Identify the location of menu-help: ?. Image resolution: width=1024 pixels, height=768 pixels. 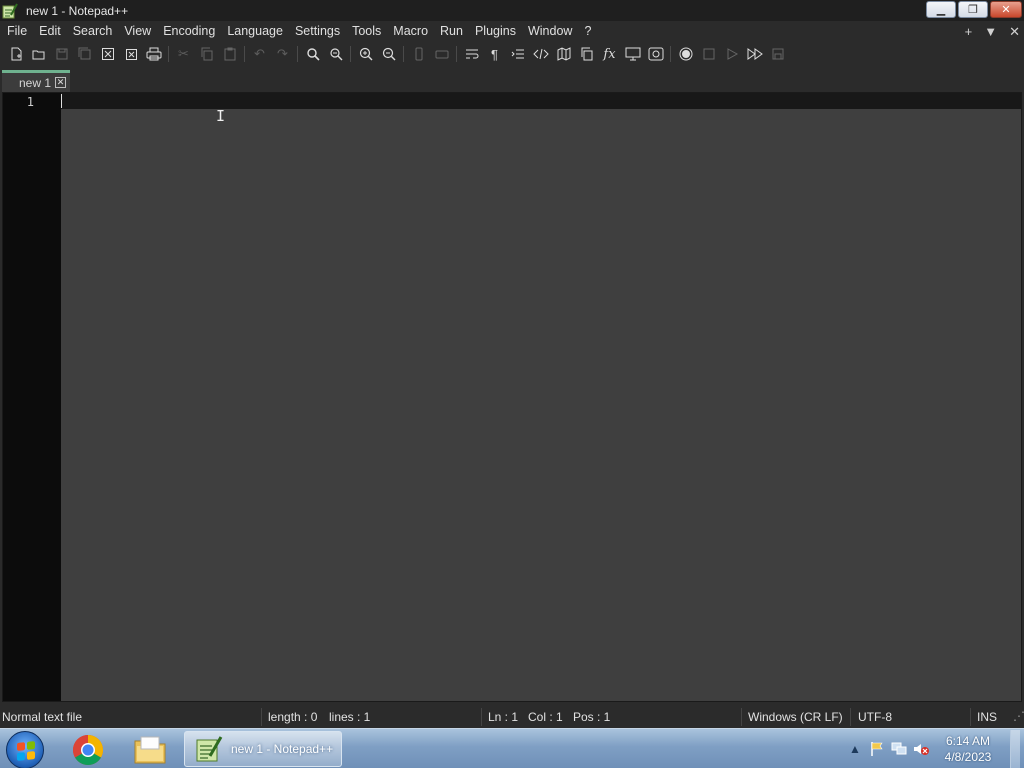
(587, 31).